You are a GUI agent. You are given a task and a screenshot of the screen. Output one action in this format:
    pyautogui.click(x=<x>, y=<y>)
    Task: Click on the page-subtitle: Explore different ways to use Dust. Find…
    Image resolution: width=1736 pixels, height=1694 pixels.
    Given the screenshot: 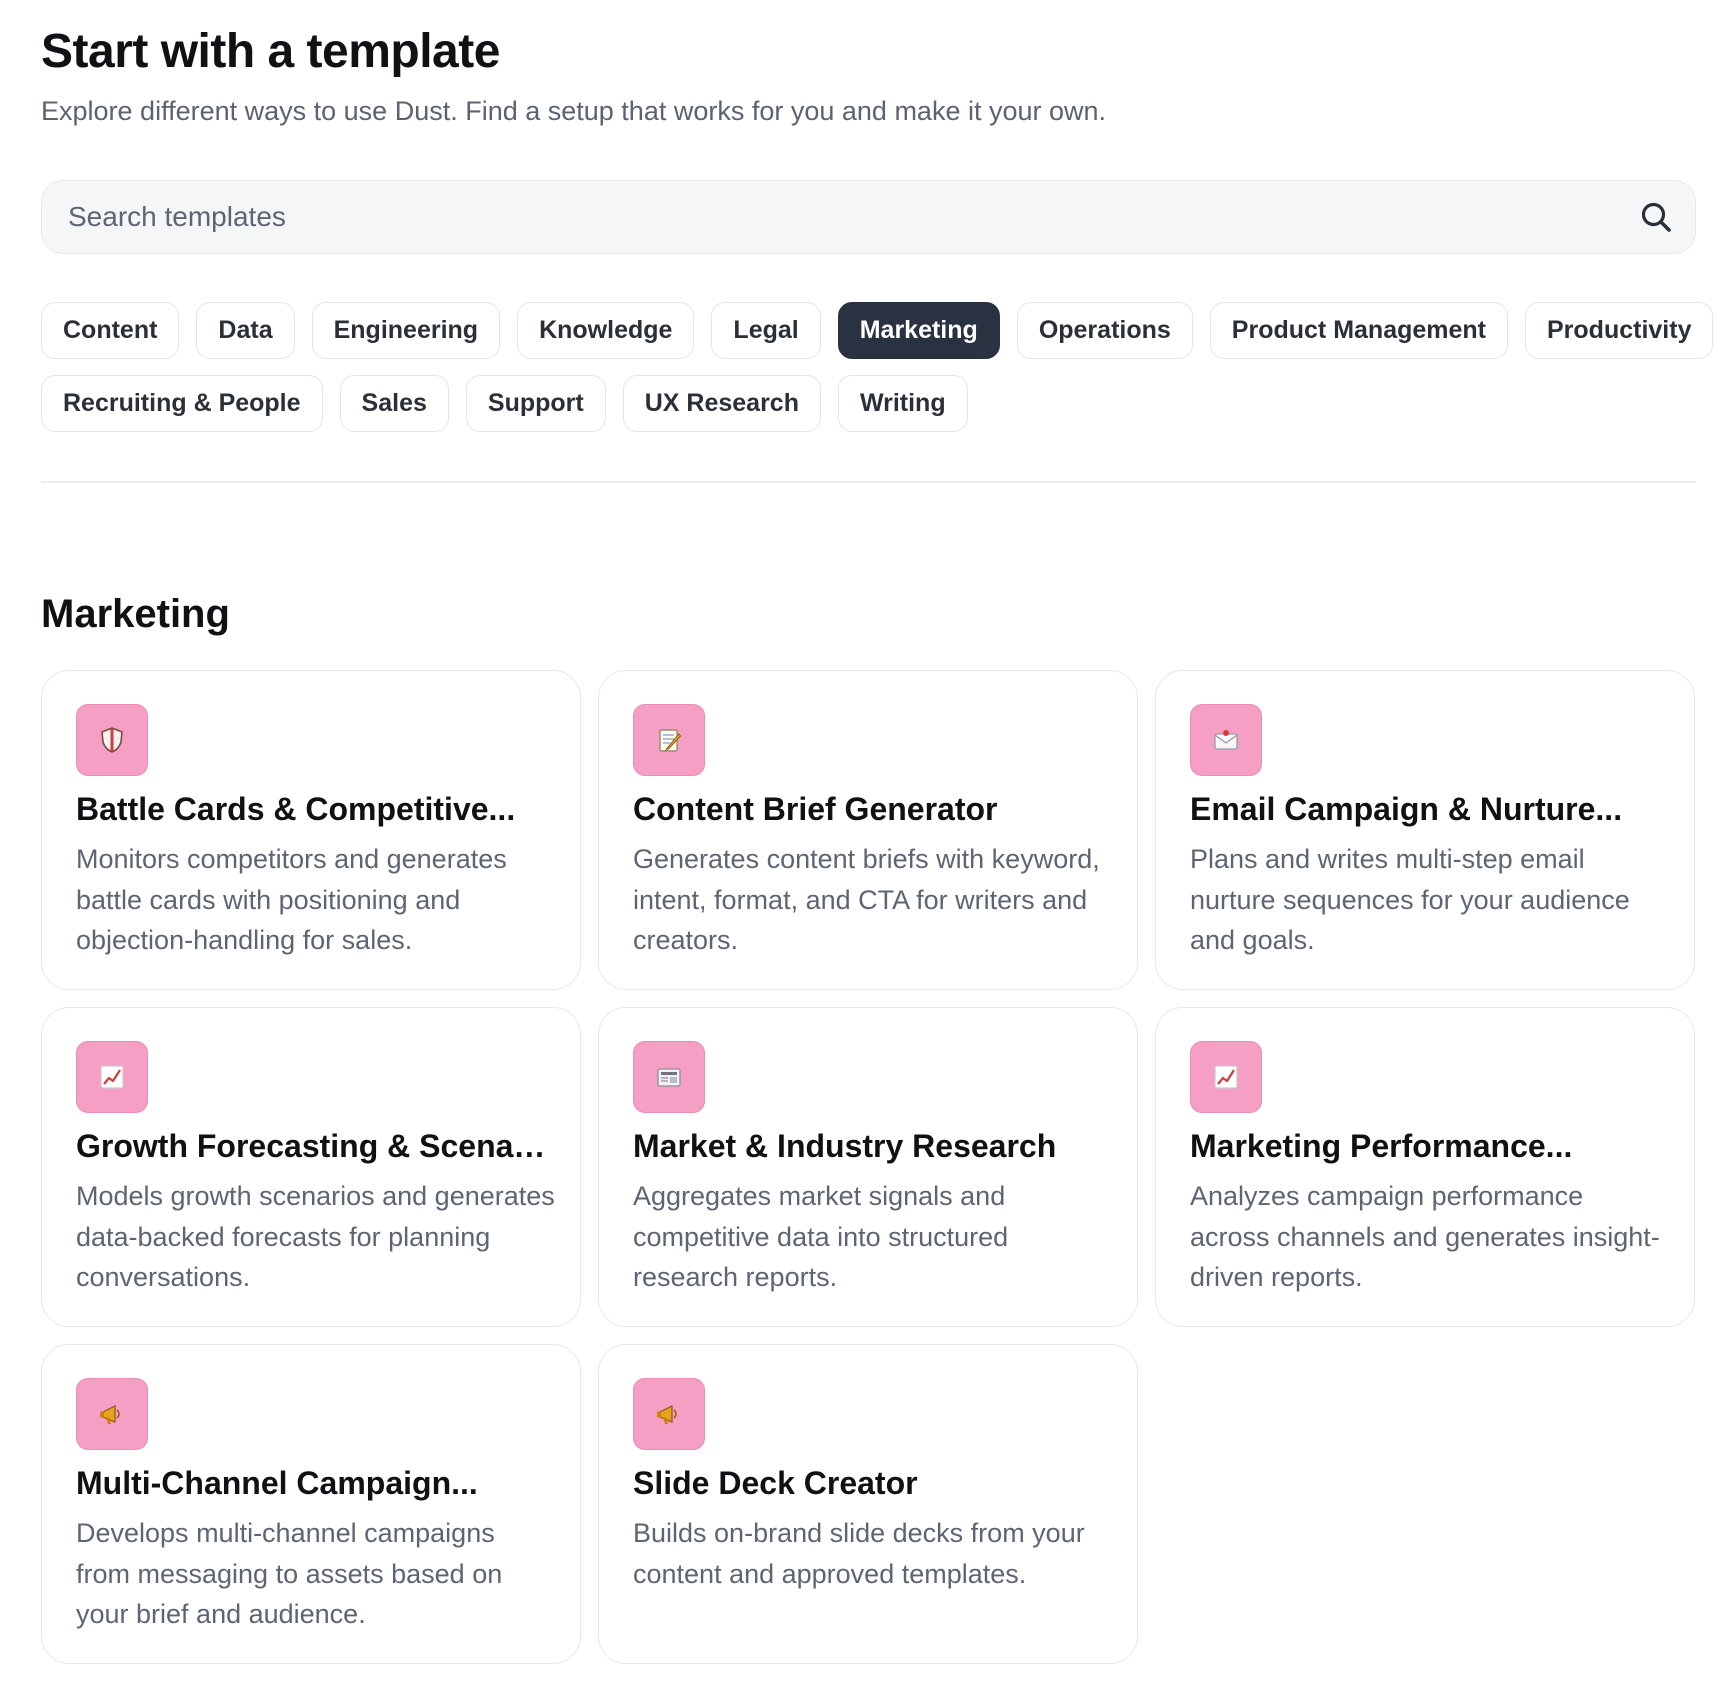 What is the action you would take?
    pyautogui.click(x=574, y=111)
    